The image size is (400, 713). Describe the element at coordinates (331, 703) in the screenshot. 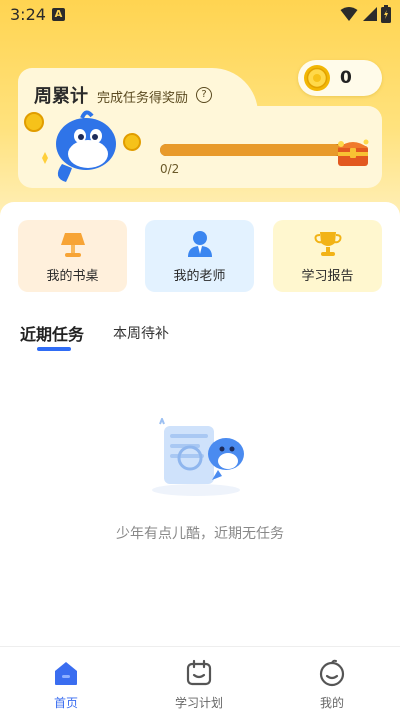

I see `nav-mine-label: 我的` at that location.